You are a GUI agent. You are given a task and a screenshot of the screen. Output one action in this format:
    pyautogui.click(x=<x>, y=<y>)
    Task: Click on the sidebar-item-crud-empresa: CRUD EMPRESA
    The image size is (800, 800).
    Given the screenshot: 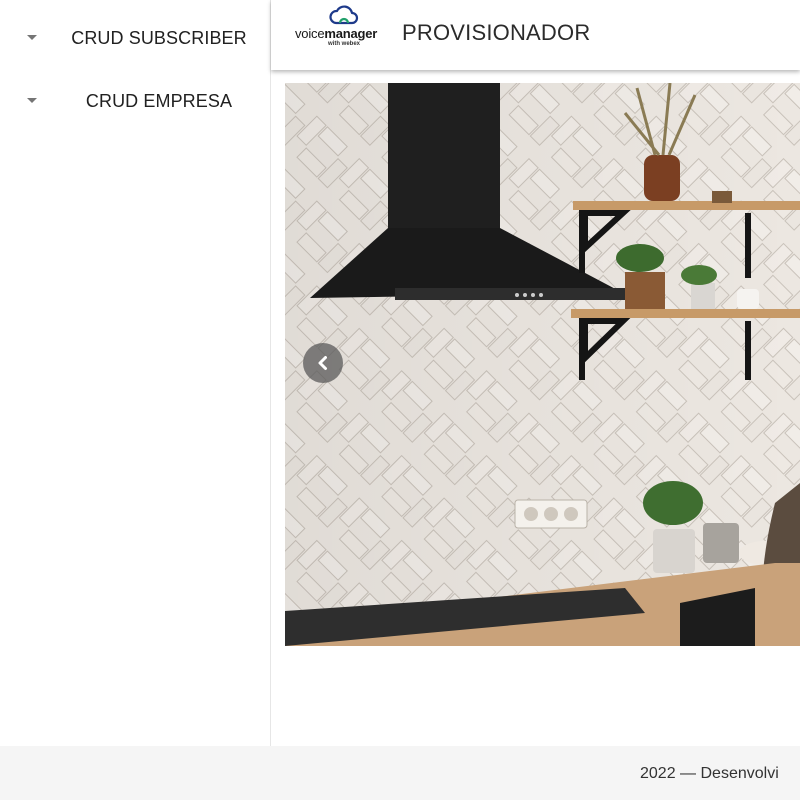 What is the action you would take?
    pyautogui.click(x=135, y=101)
    